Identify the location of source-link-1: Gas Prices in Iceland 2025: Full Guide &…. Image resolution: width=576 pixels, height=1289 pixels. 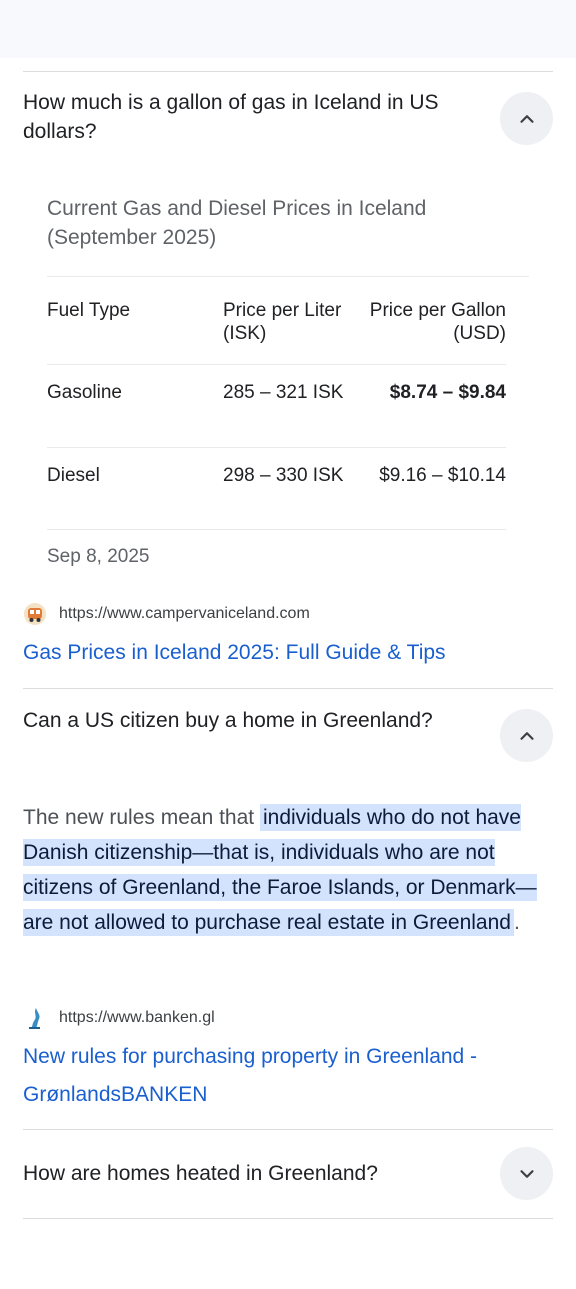
(288, 653).